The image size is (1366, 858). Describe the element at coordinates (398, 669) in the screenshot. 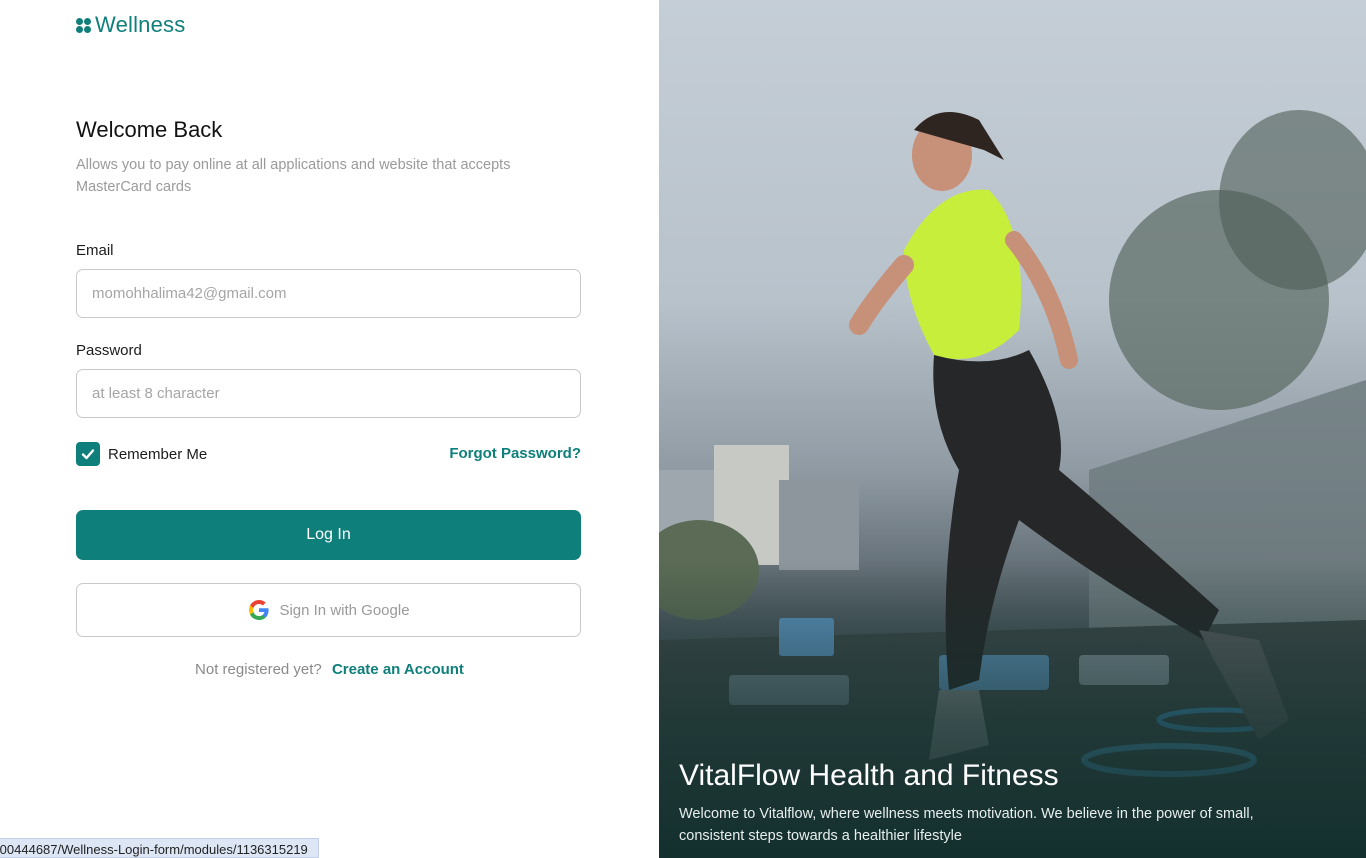

I see `create-account-link: Create an Account` at that location.